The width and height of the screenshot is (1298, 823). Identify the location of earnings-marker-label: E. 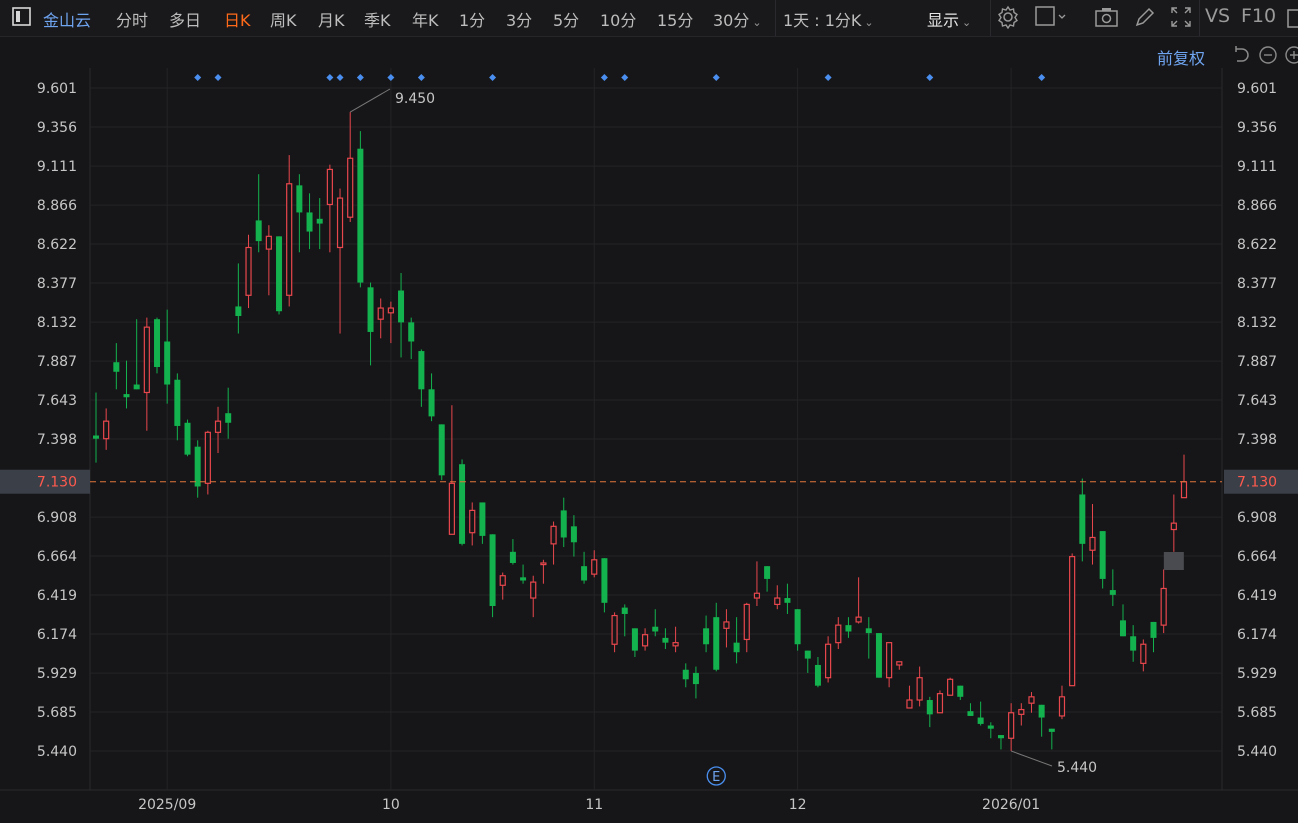
(716, 777).